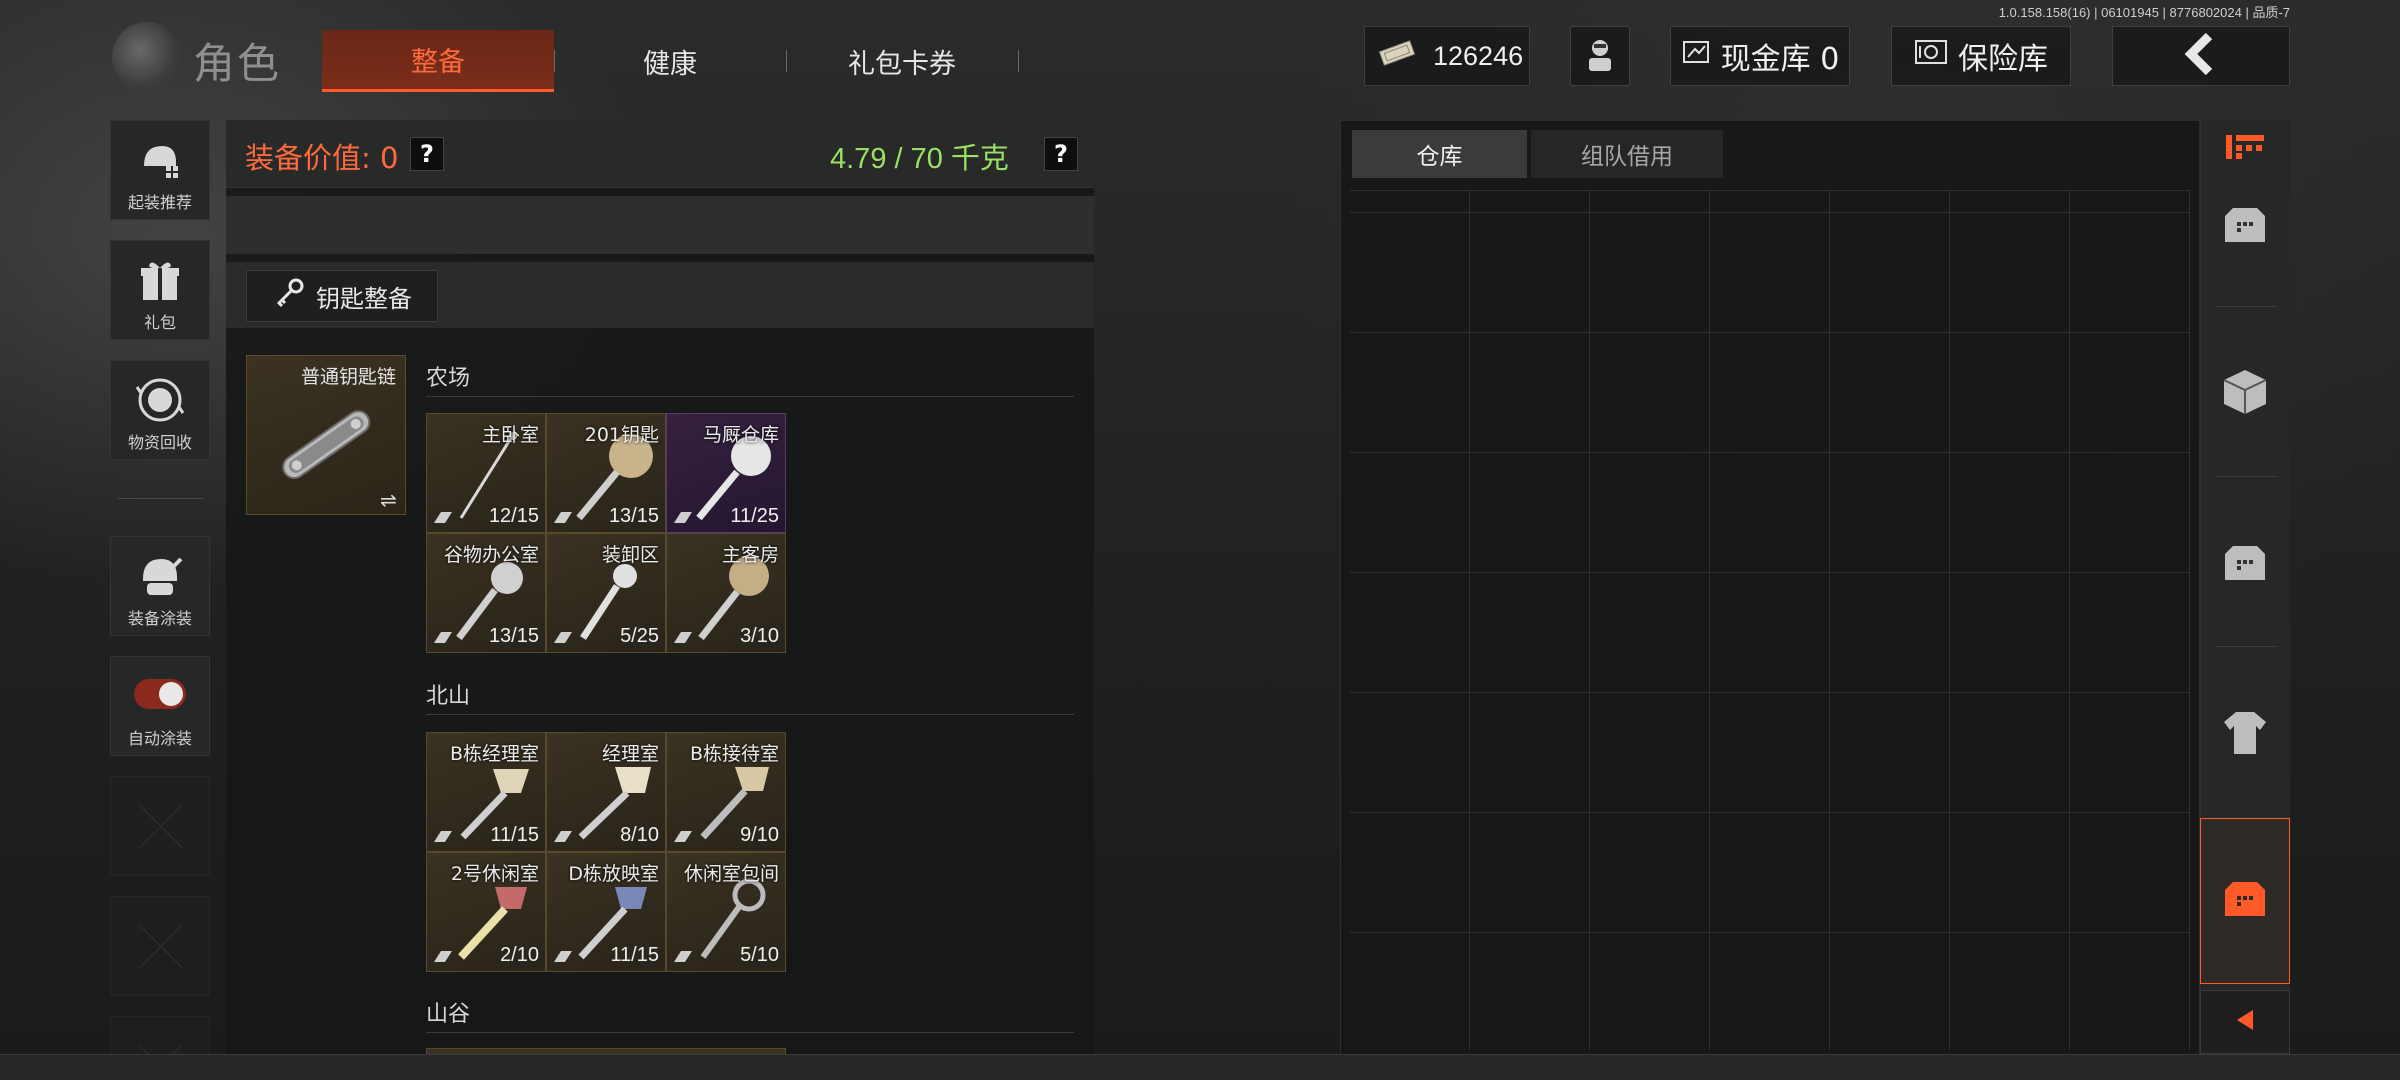  Describe the element at coordinates (621, 435) in the screenshot. I see `key-name: 201钥匙` at that location.